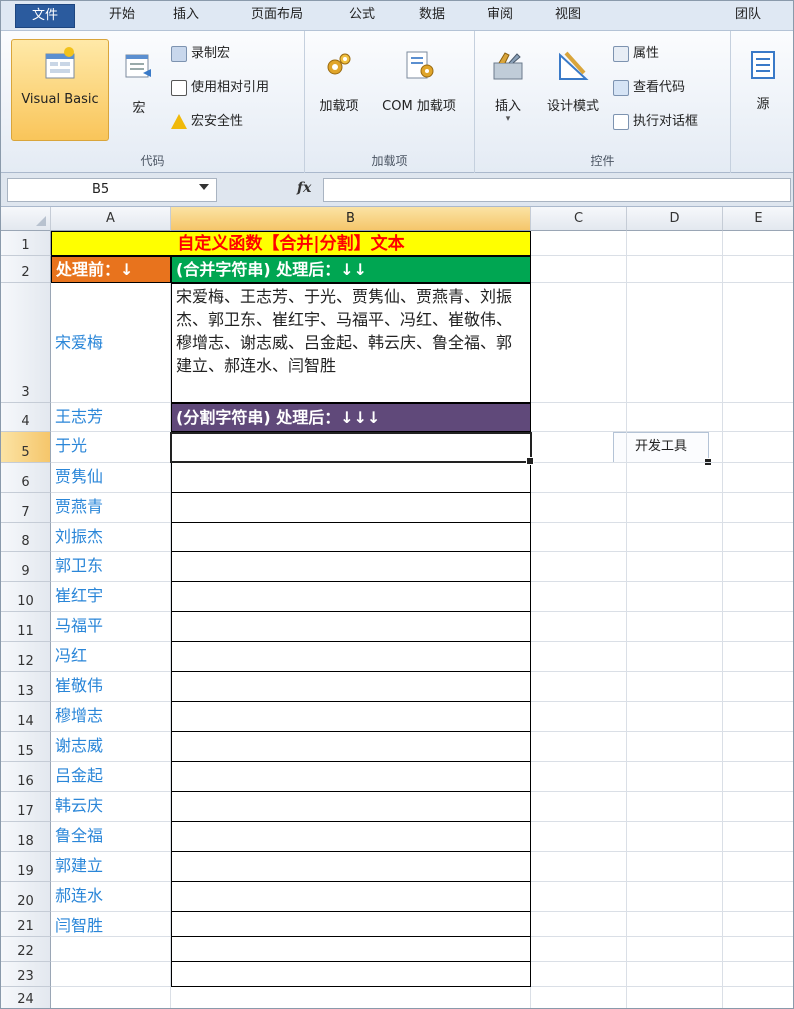  I want to click on name-cell: 郭卫东, so click(111, 567).